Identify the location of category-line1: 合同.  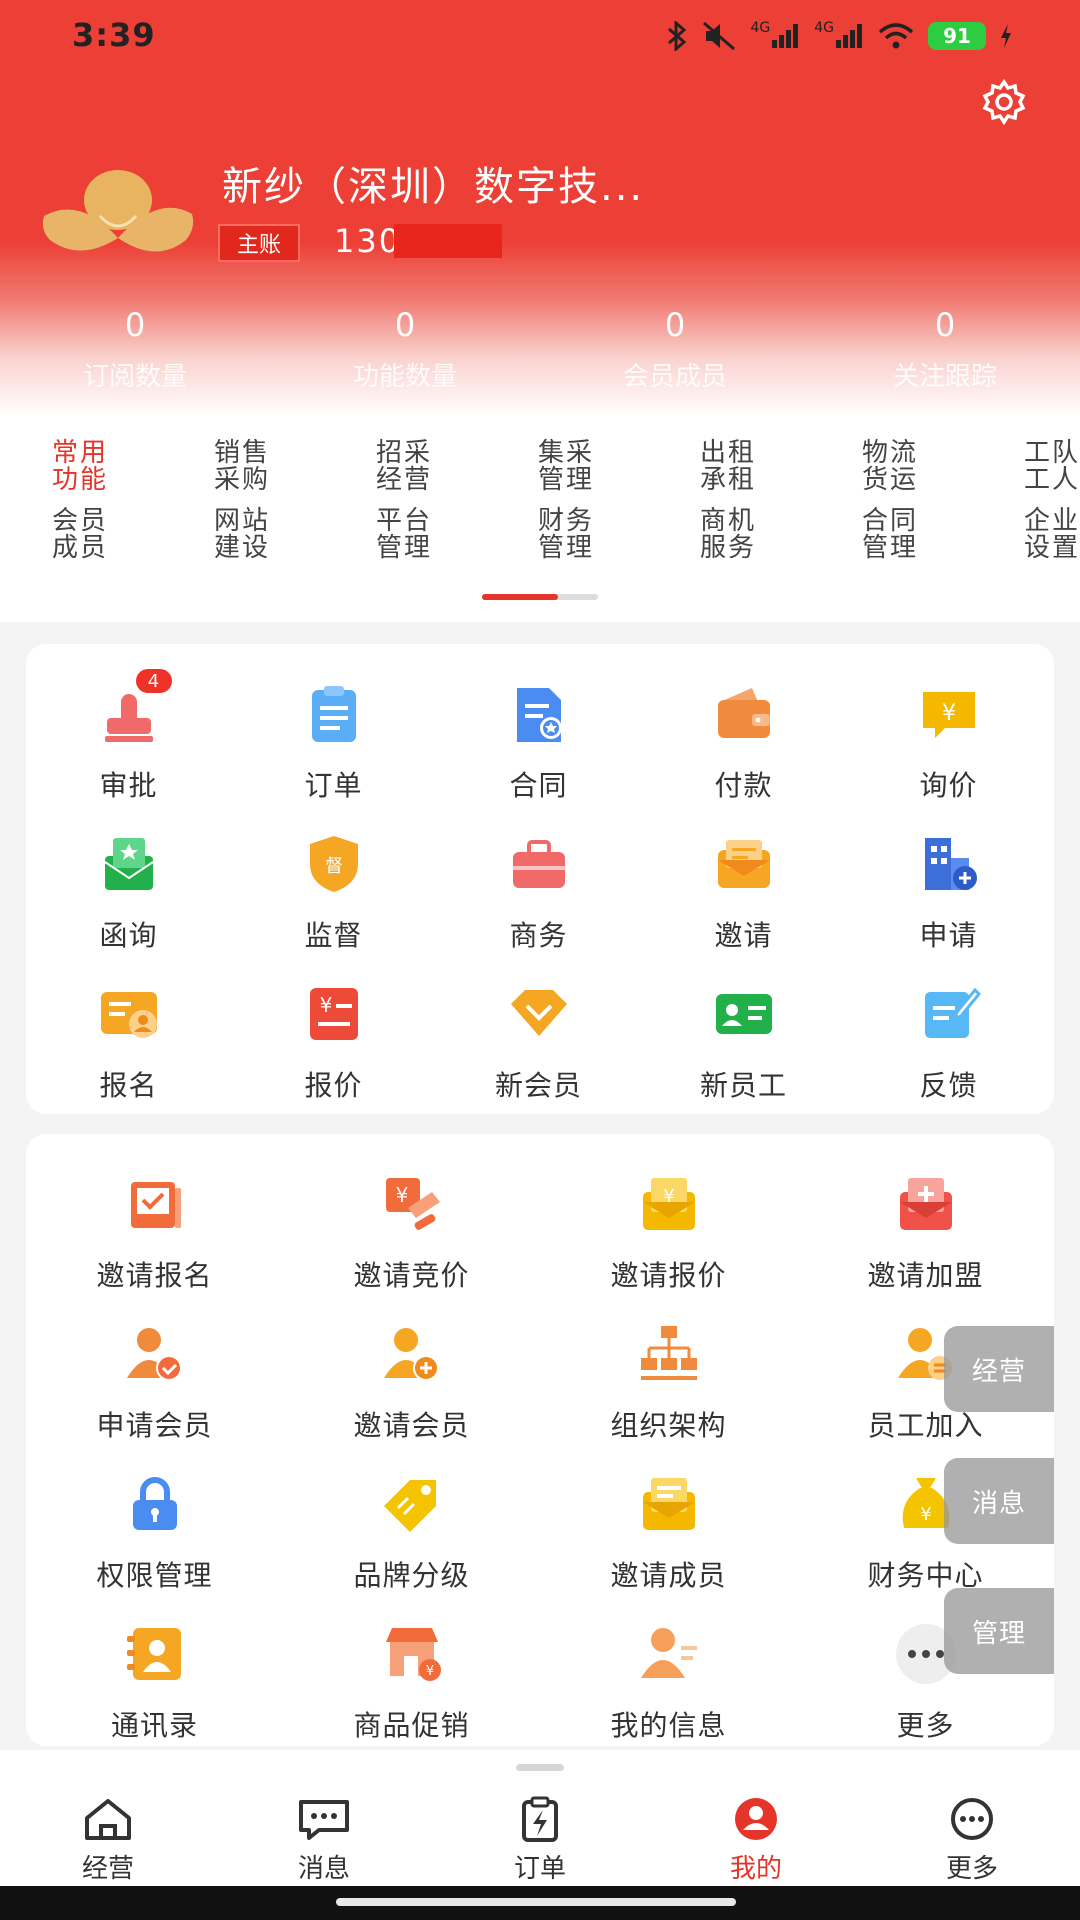
(889, 521).